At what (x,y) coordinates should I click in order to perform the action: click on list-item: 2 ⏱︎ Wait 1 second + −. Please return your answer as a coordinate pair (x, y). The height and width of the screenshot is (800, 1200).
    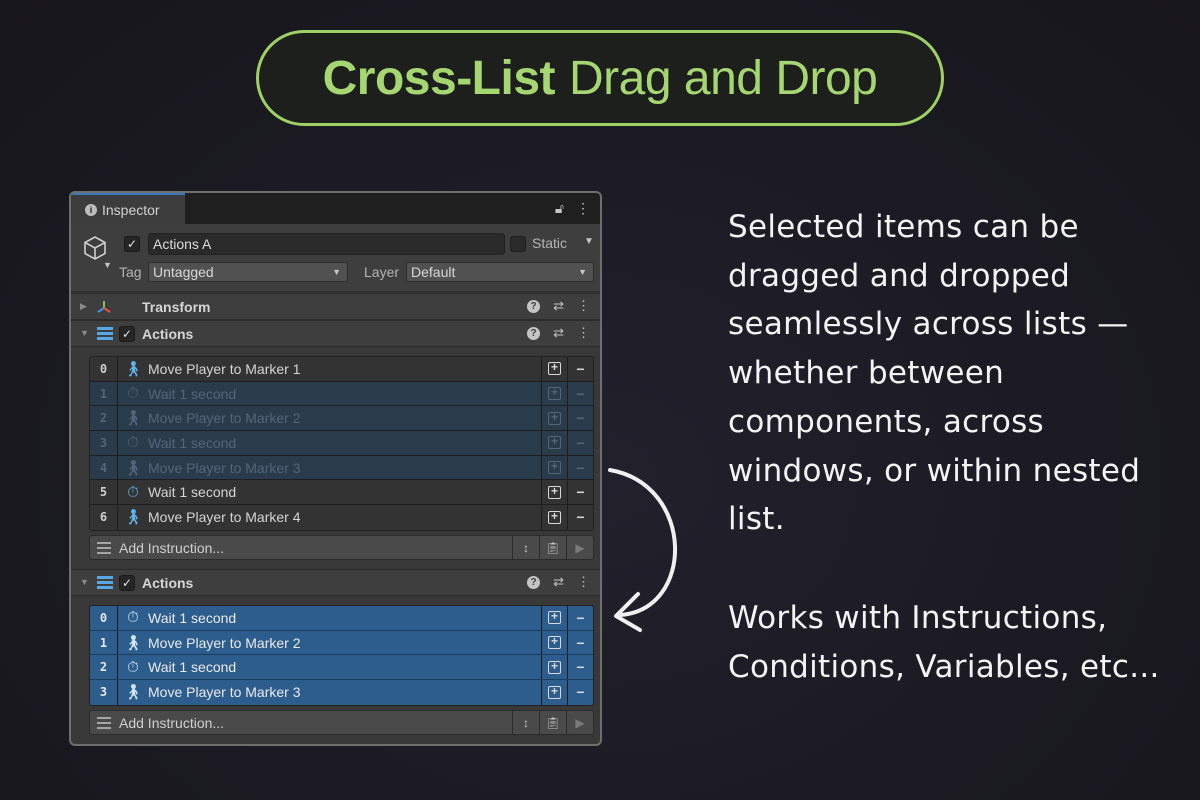
    Looking at the image, I should click on (341, 668).